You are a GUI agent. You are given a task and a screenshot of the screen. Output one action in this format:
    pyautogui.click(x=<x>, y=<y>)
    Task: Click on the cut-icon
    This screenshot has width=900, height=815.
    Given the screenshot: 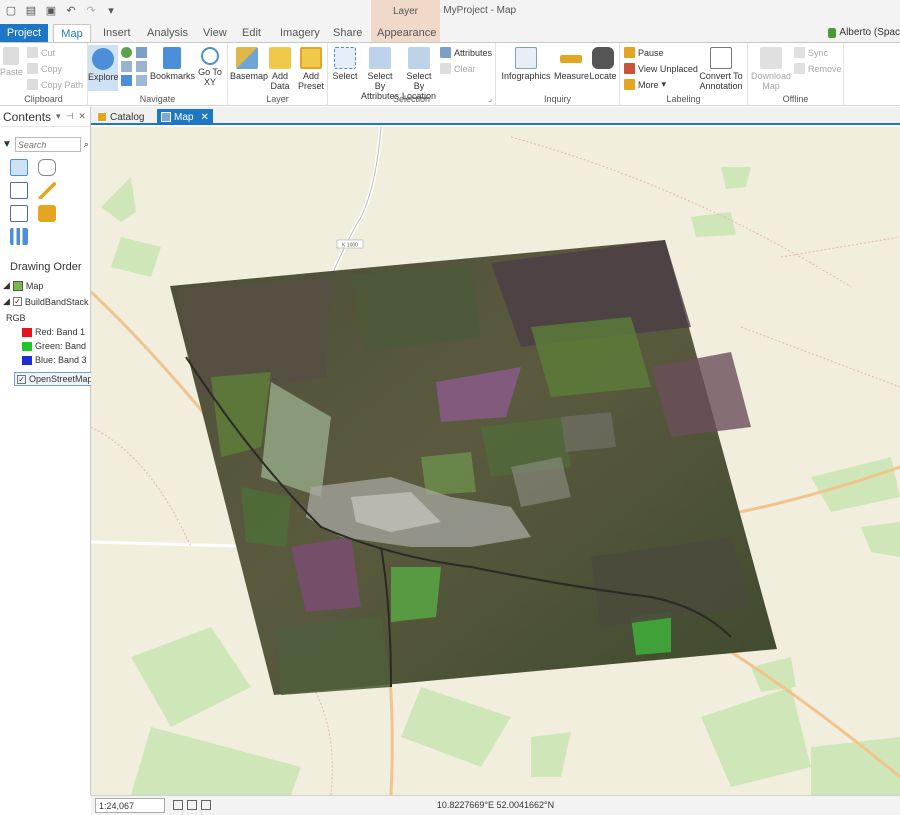 What is the action you would take?
    pyautogui.click(x=32, y=52)
    